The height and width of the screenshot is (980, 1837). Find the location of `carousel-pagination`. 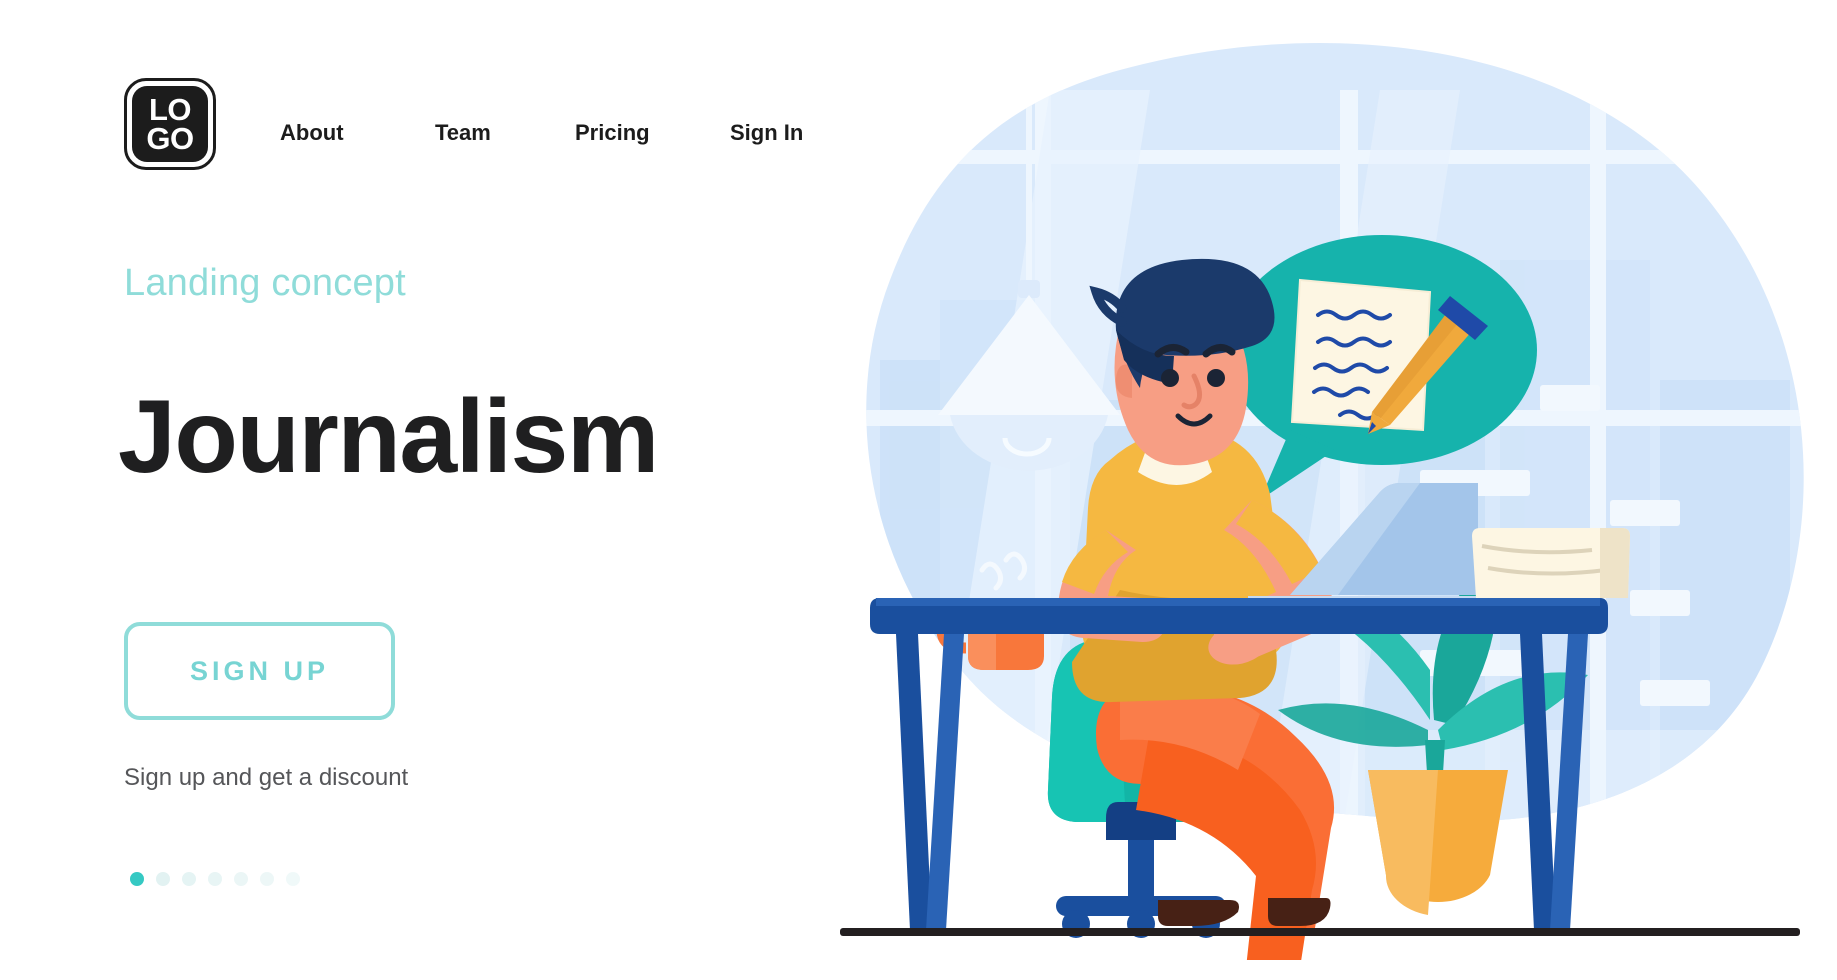

carousel-pagination is located at coordinates (215, 879).